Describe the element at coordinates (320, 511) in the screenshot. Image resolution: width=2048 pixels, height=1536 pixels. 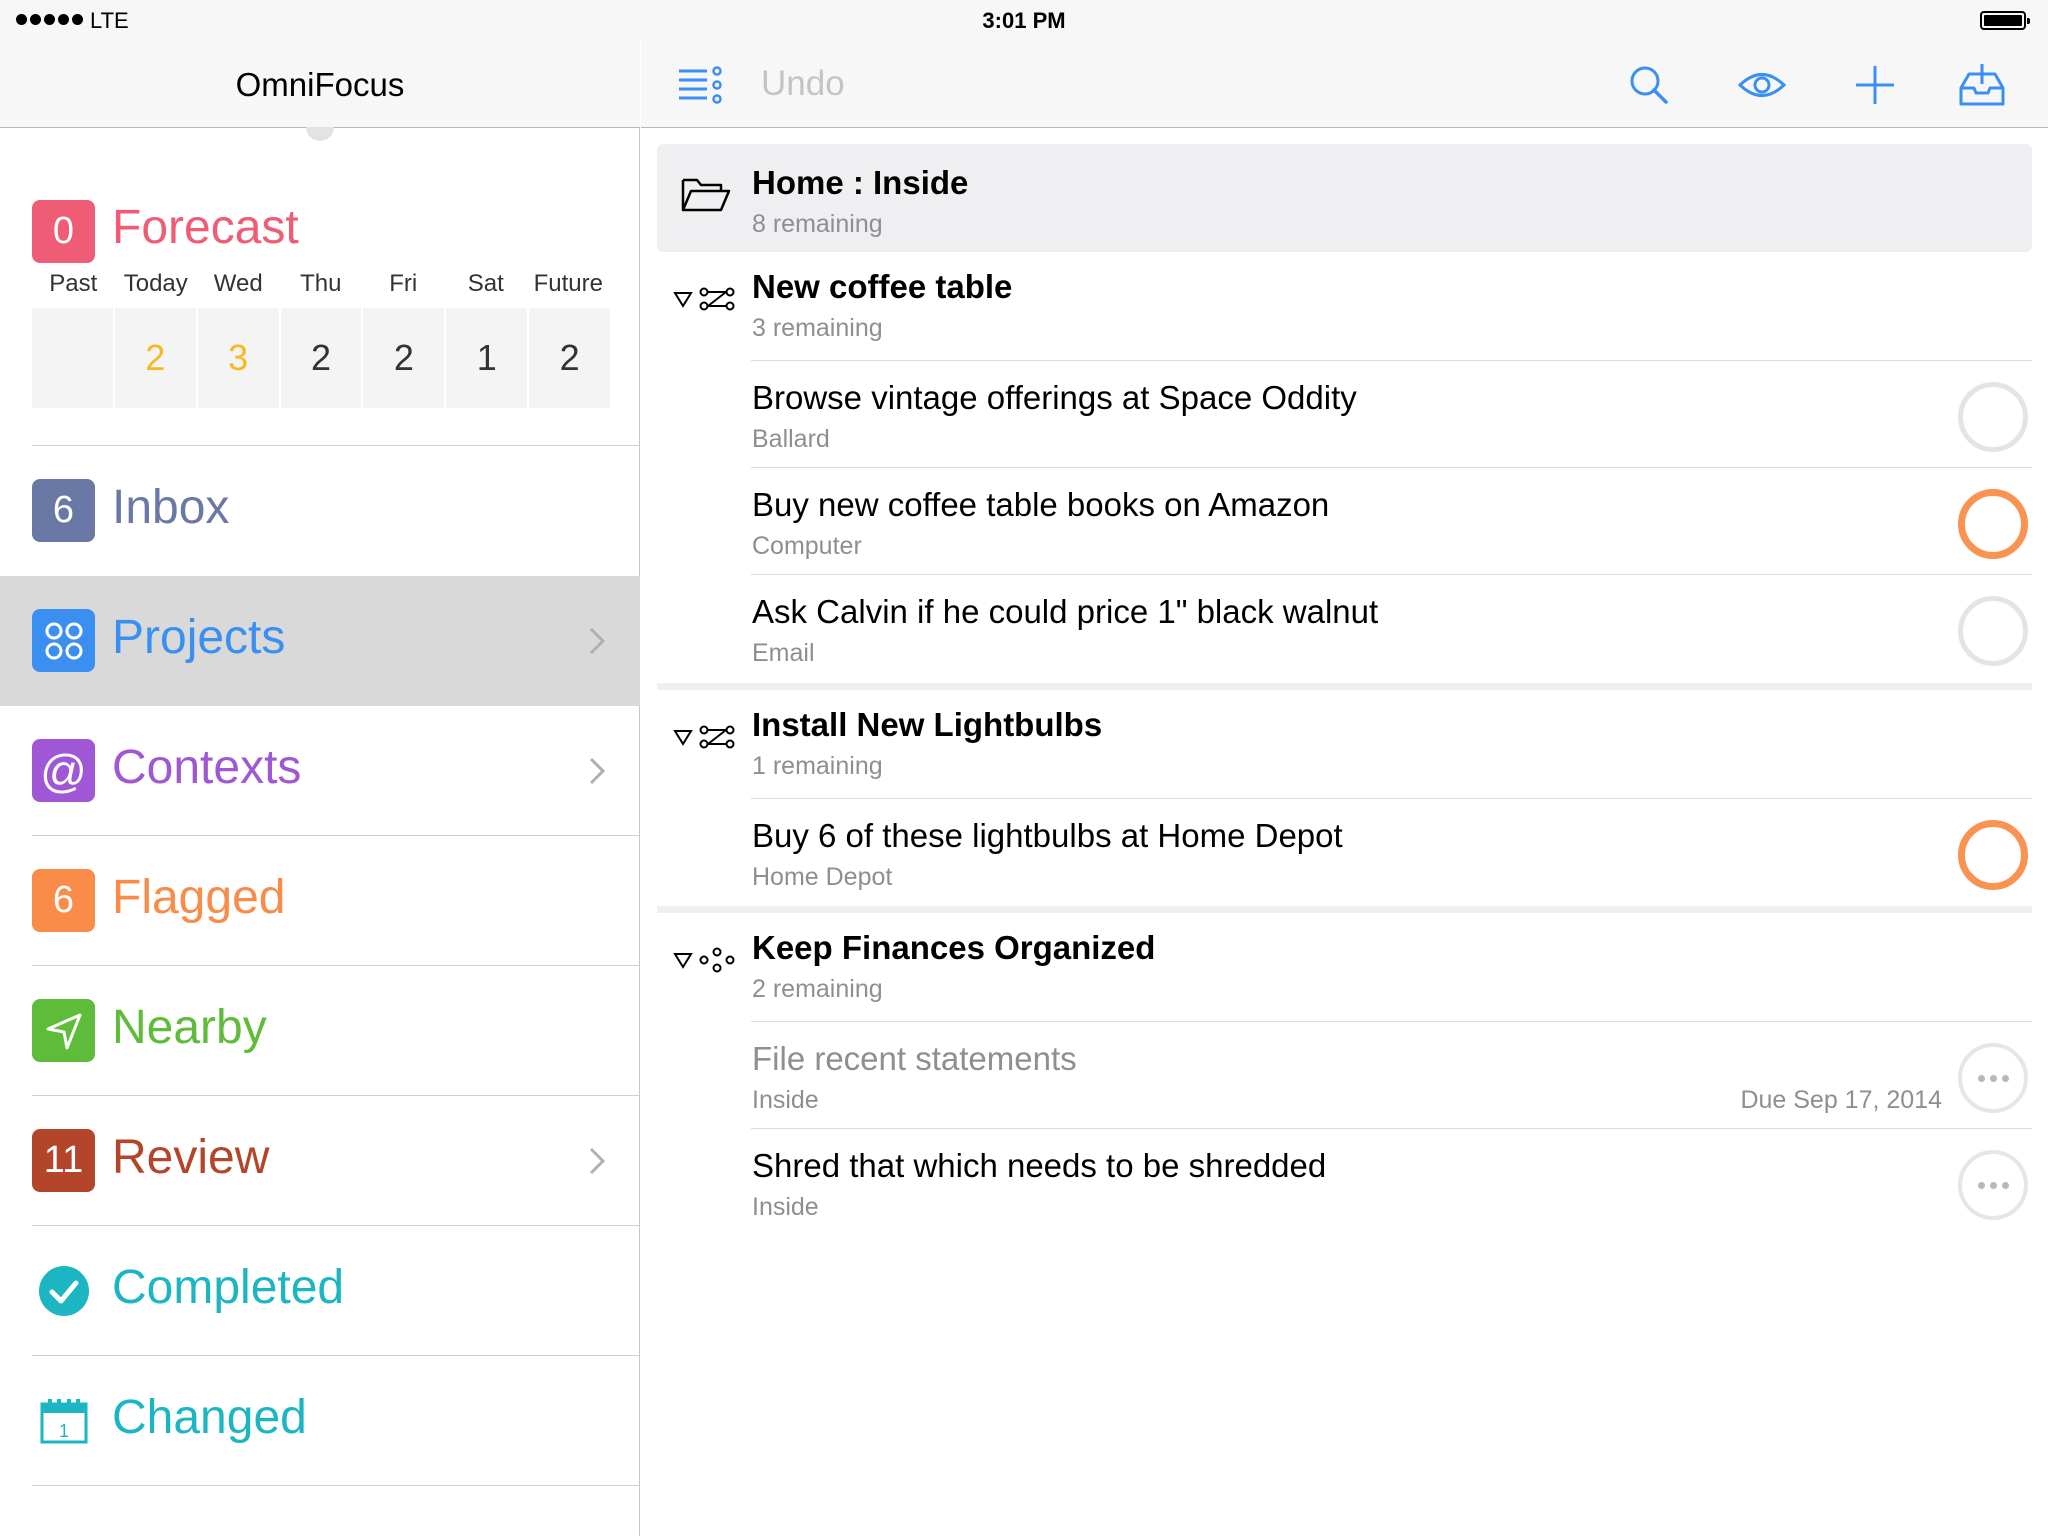
I see `sidebar-item-inbox: 6 Inbox` at that location.